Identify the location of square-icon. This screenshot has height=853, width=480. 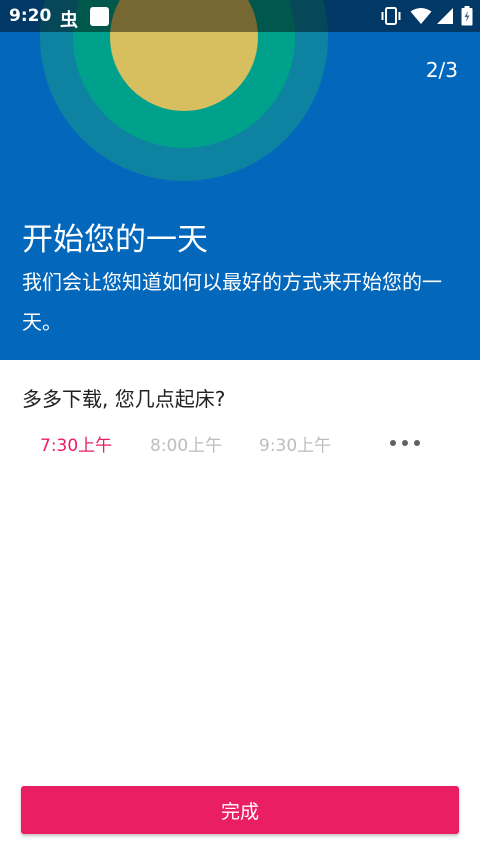
(99, 16).